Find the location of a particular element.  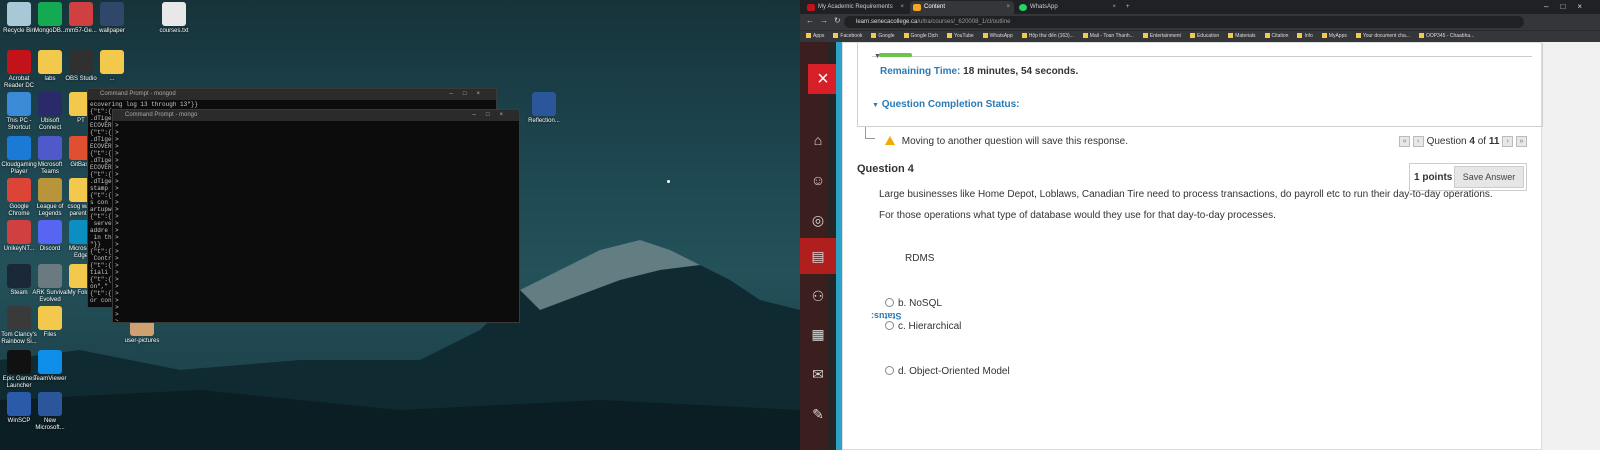

collapse-icon: ▼ is located at coordinates (877, 56).